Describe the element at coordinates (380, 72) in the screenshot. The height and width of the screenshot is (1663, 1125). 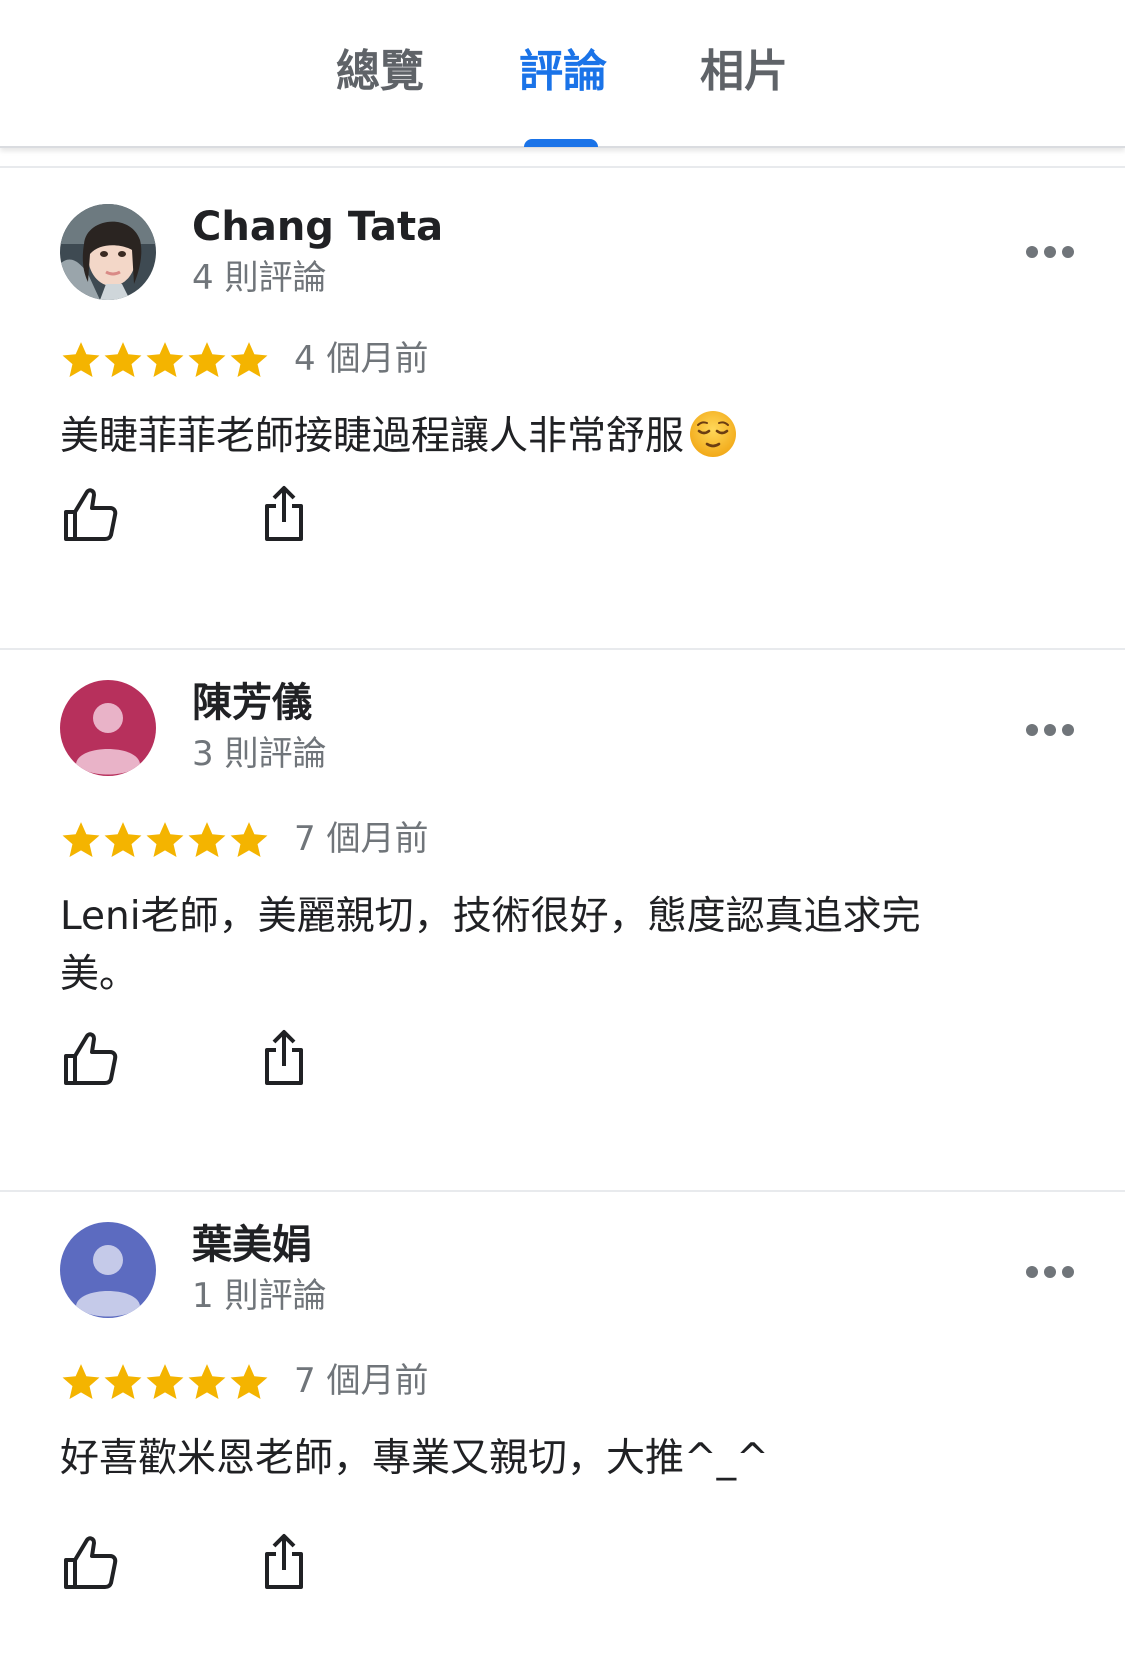
I see `tab-overview: 總覽` at that location.